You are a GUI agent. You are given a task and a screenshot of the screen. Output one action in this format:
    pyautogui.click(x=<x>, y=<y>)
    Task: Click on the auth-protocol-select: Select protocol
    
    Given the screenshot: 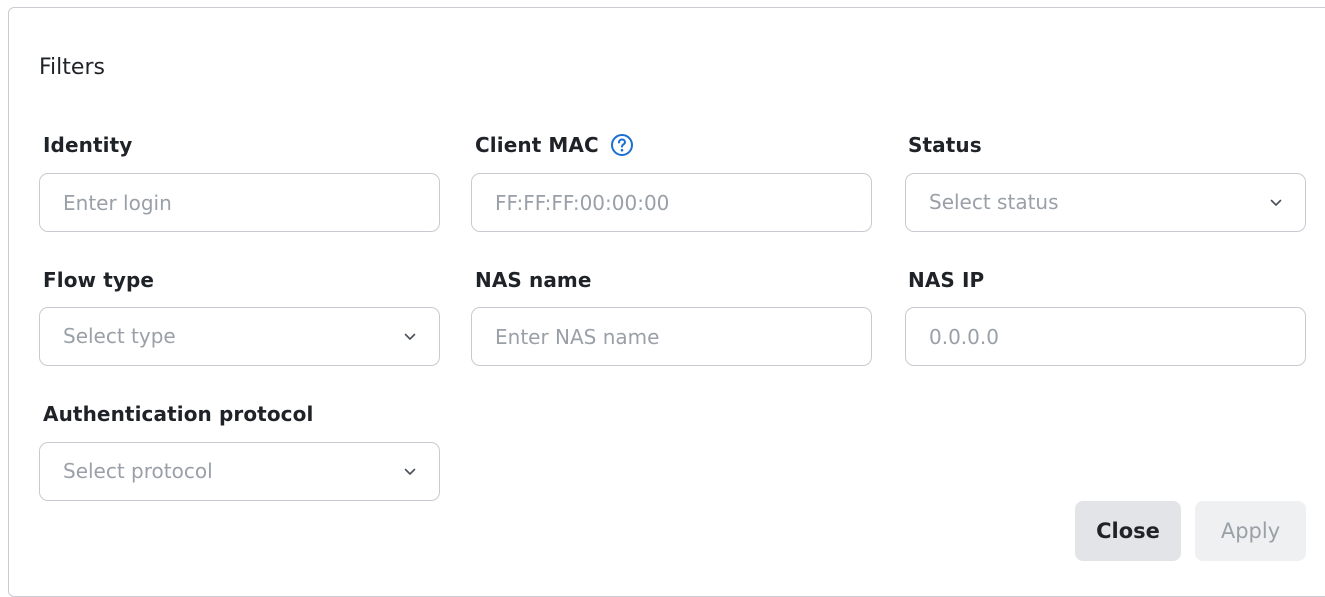 What is the action you would take?
    pyautogui.click(x=239, y=471)
    